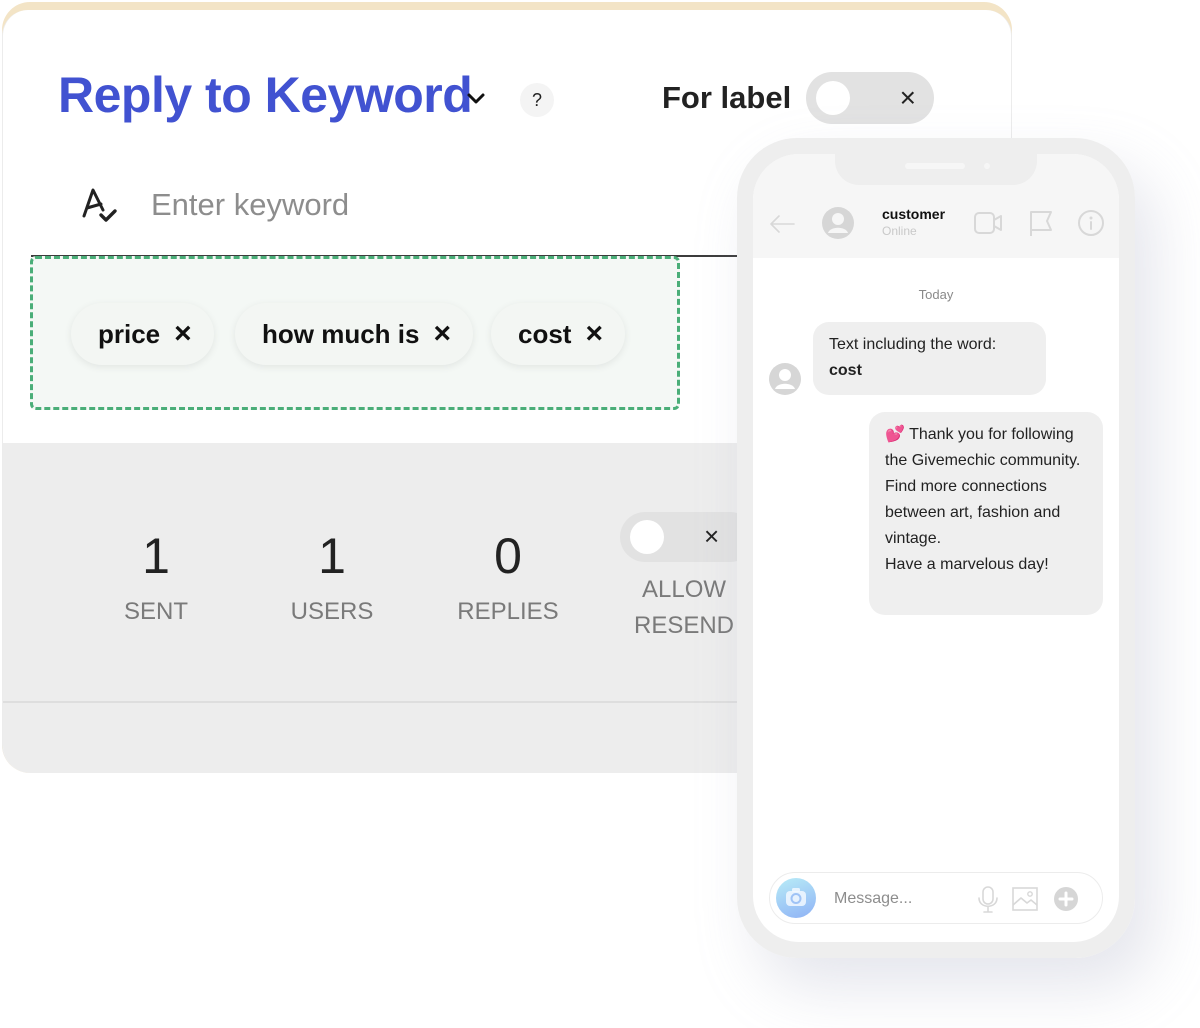 Image resolution: width=1200 pixels, height=1028 pixels. What do you see at coordinates (914, 214) in the screenshot?
I see `contact-name: customer` at bounding box center [914, 214].